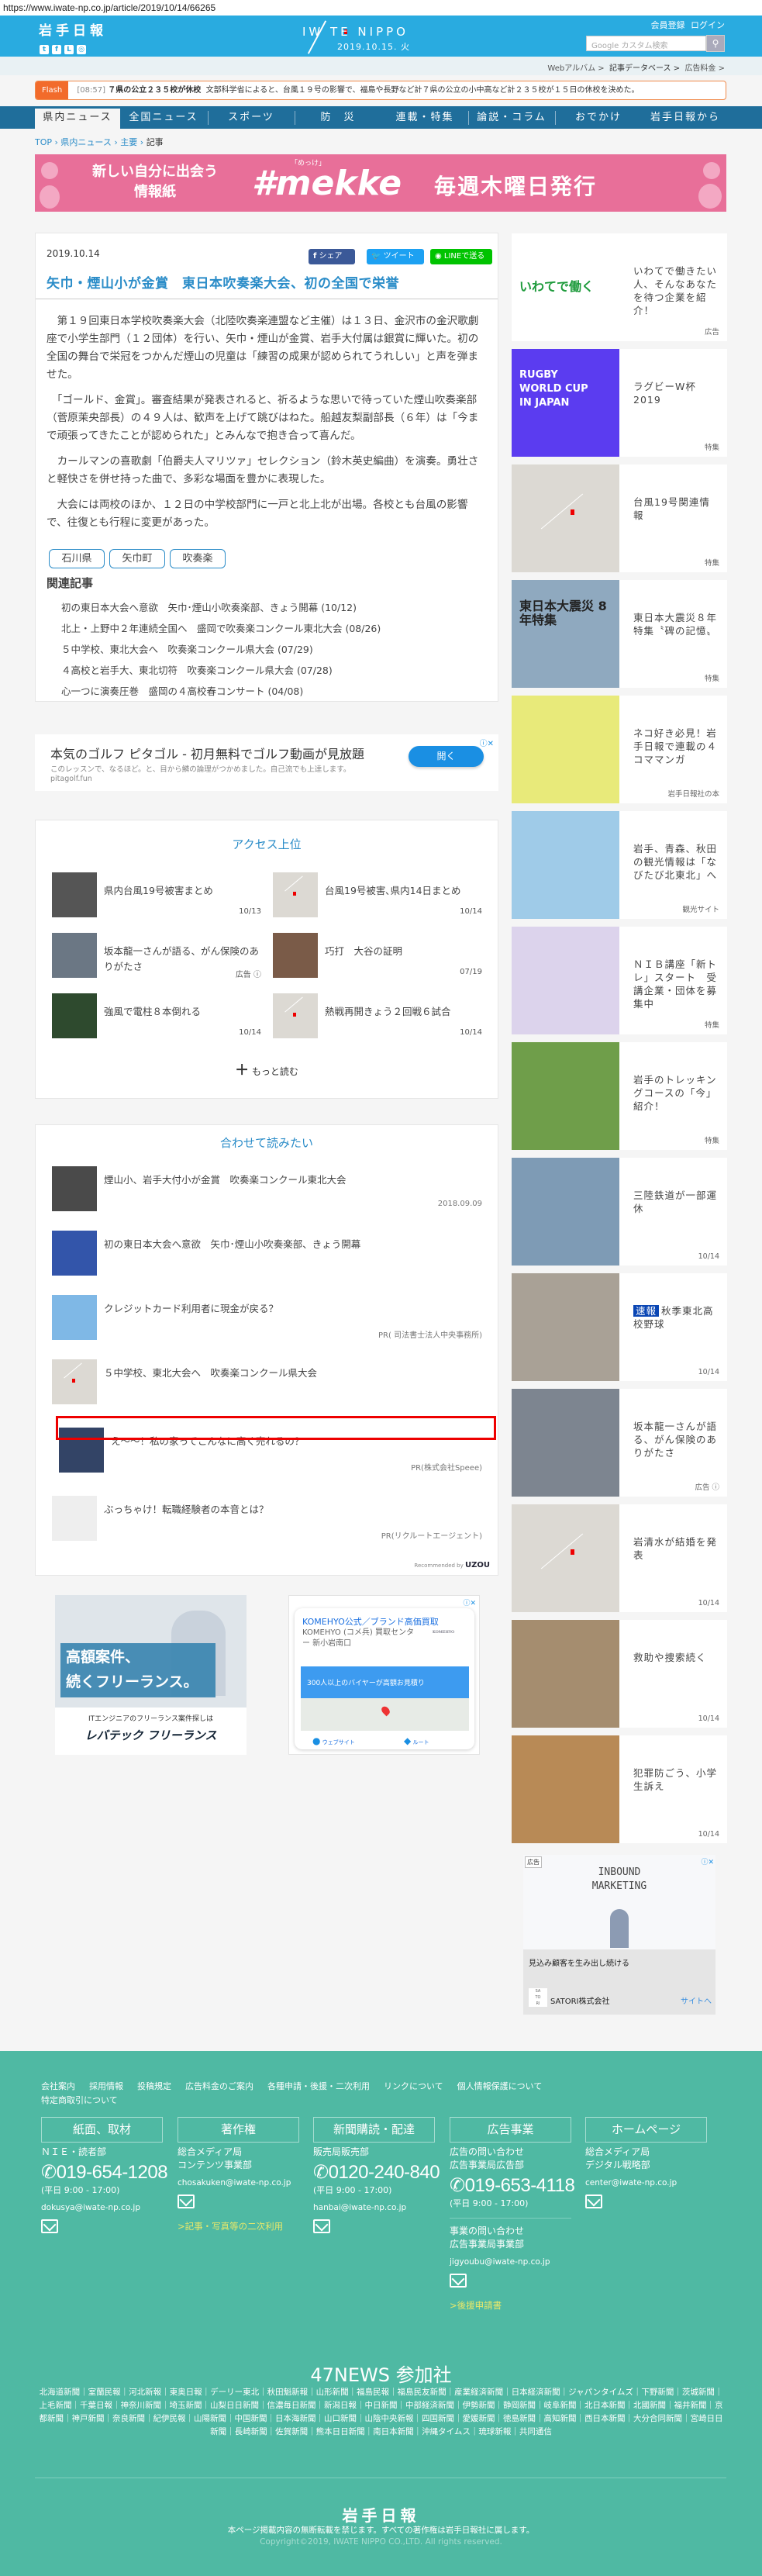  I want to click on footer-email: center@iwate-np.co.jp, so click(651, 2184).